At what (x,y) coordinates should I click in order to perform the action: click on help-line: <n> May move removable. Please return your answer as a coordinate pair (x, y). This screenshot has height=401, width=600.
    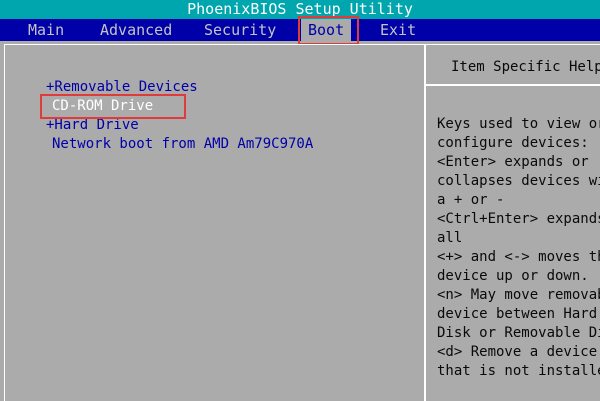
    Looking at the image, I should click on (518, 295).